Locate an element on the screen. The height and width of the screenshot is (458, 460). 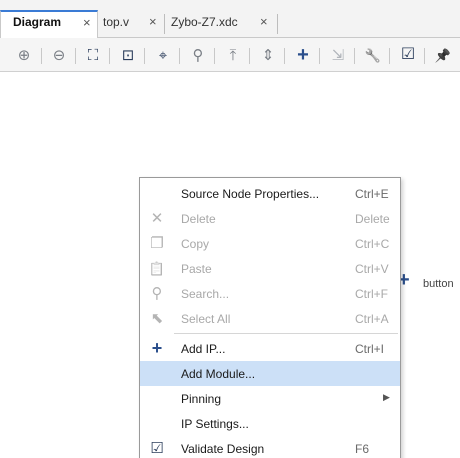
editor-tab-bar: Diagram × top.v × Zybo-Z7.xdc × is located at coordinates (230, 19).